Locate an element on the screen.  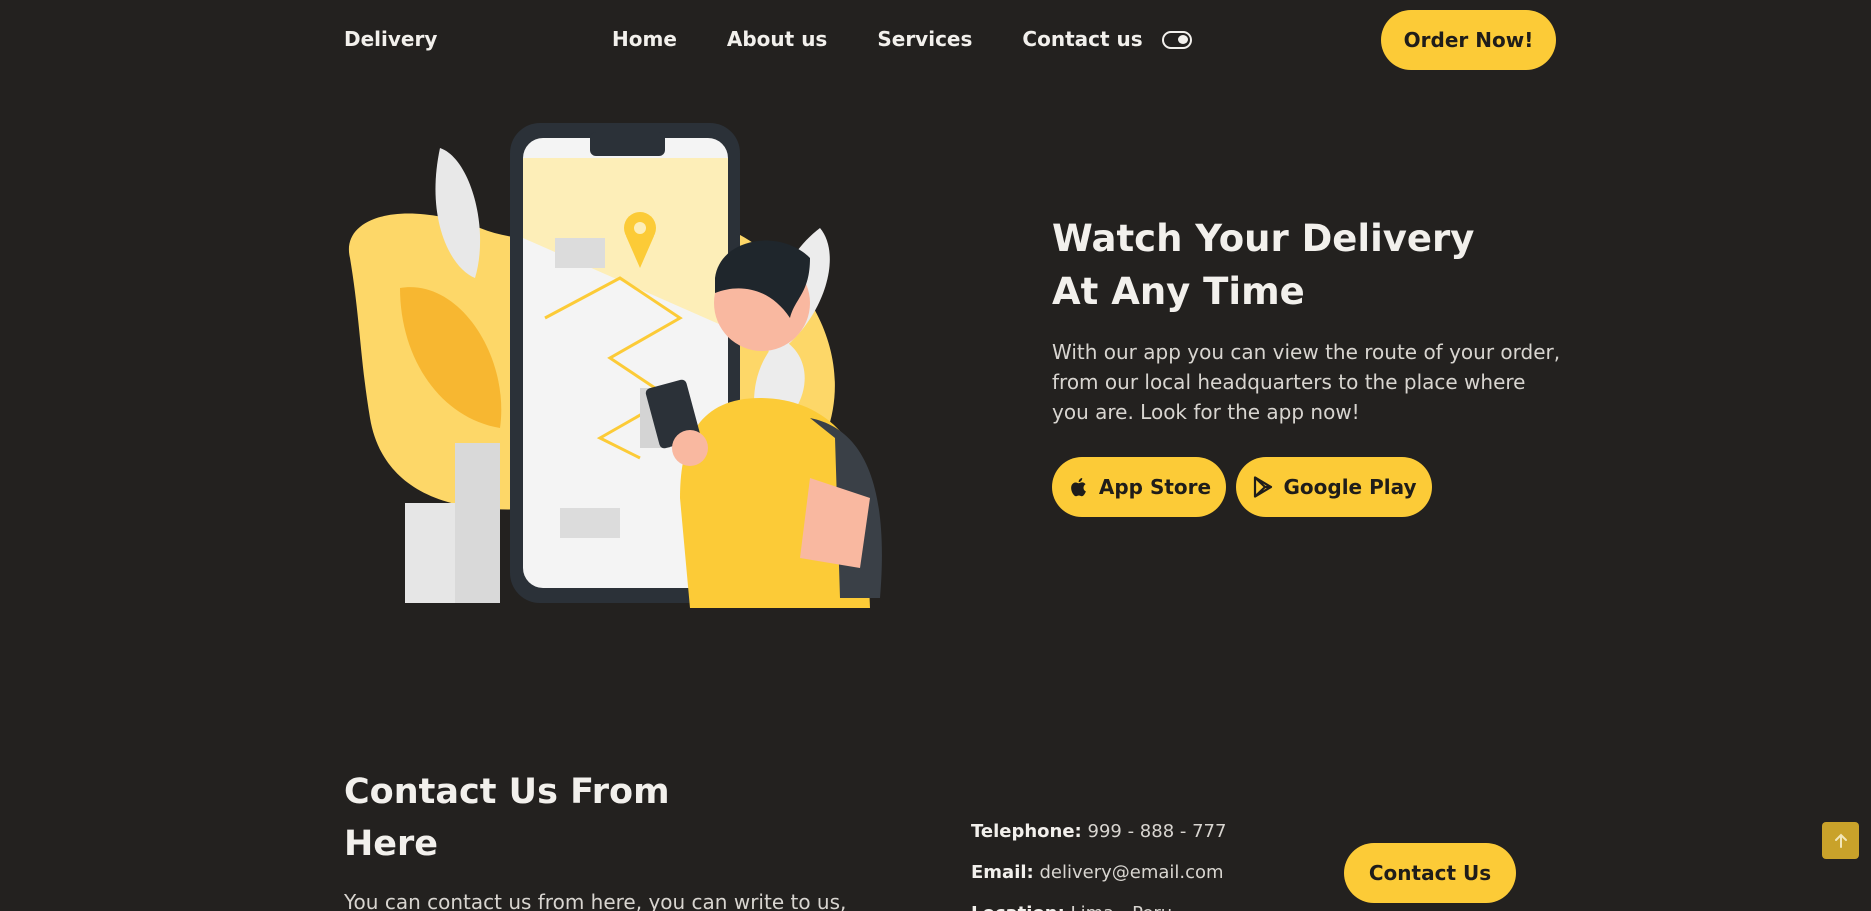
google-play-icon is located at coordinates (1263, 487).